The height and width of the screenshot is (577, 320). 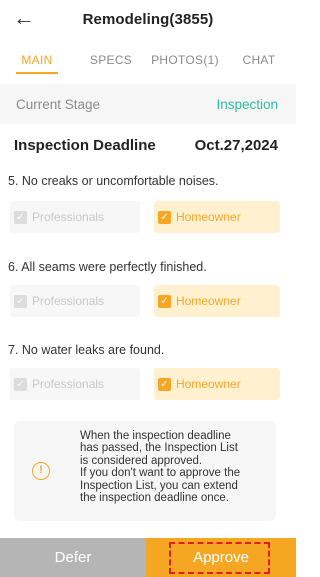 What do you see at coordinates (37, 60) in the screenshot?
I see `tab-main: MAIN` at bounding box center [37, 60].